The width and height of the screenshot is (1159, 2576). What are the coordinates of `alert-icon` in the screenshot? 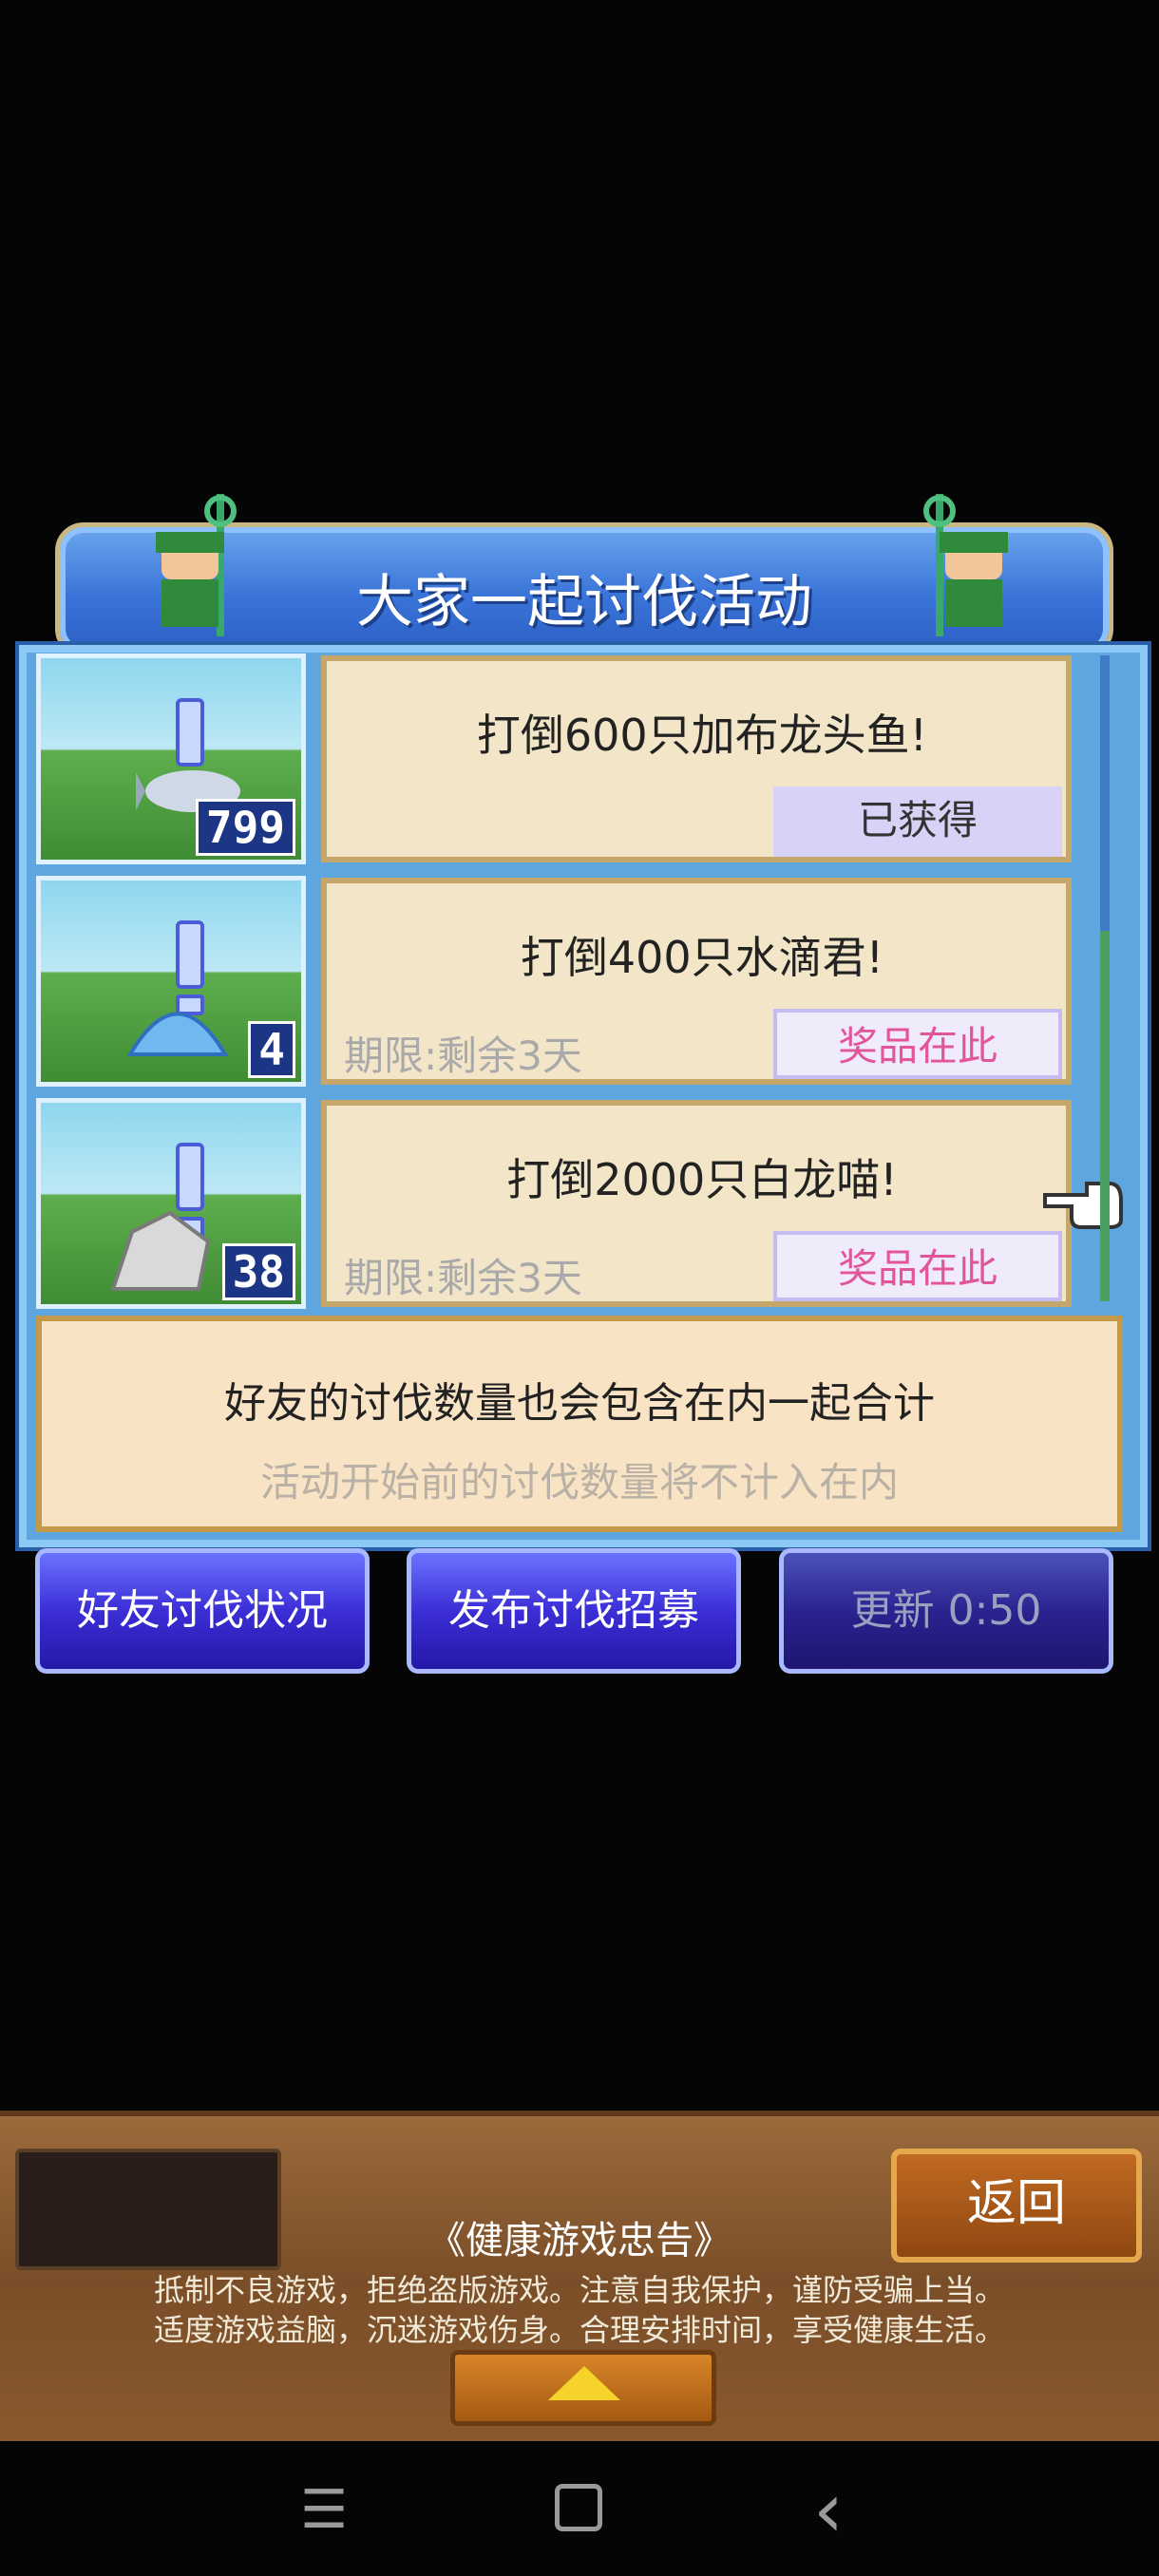 It's located at (190, 967).